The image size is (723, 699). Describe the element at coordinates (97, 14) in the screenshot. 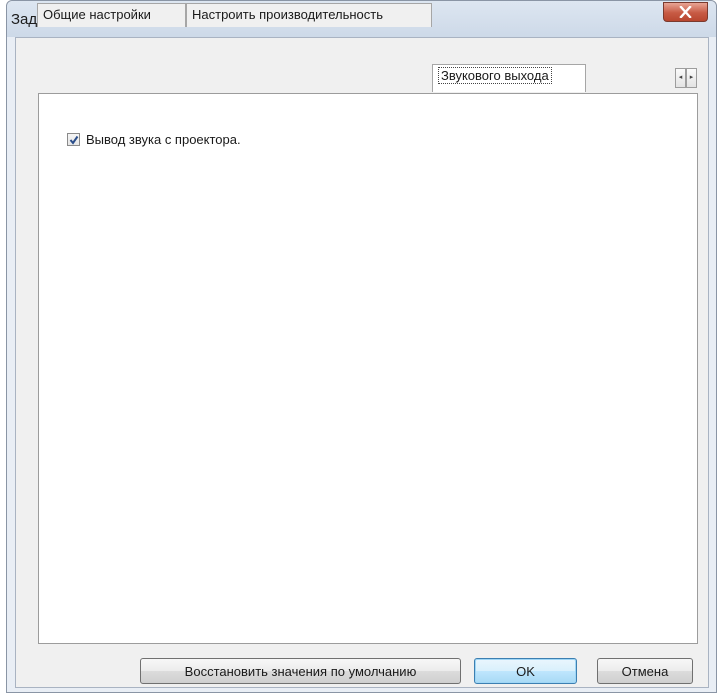

I see `tab-label: Общие настройки` at that location.